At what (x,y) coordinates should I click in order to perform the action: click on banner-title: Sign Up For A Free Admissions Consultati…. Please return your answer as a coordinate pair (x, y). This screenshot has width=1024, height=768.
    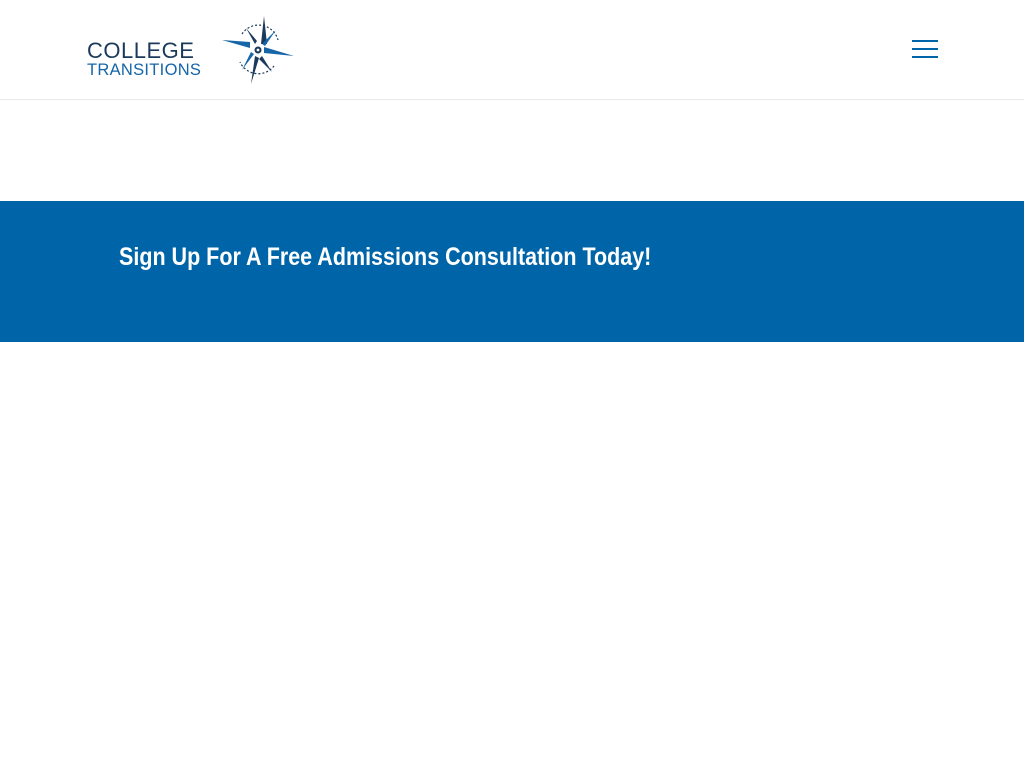
    Looking at the image, I should click on (385, 257).